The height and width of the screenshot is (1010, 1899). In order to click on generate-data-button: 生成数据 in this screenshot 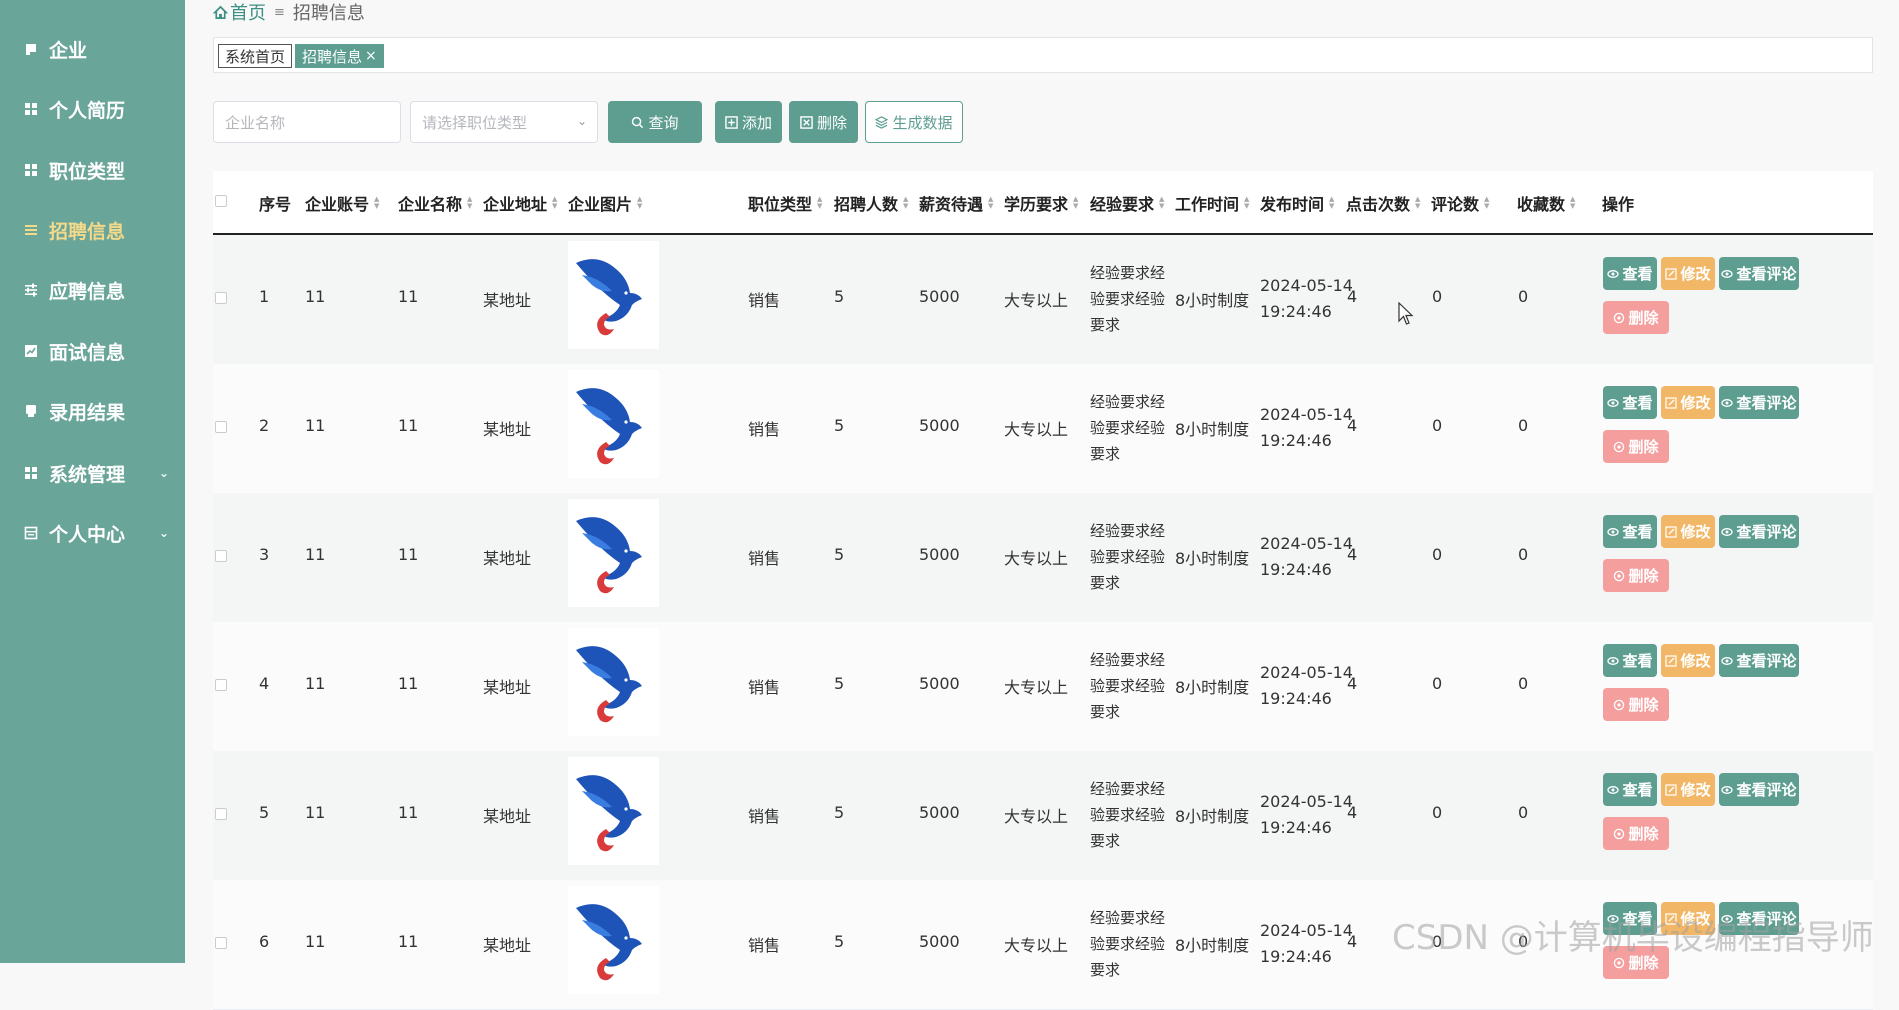, I will do `click(914, 122)`.